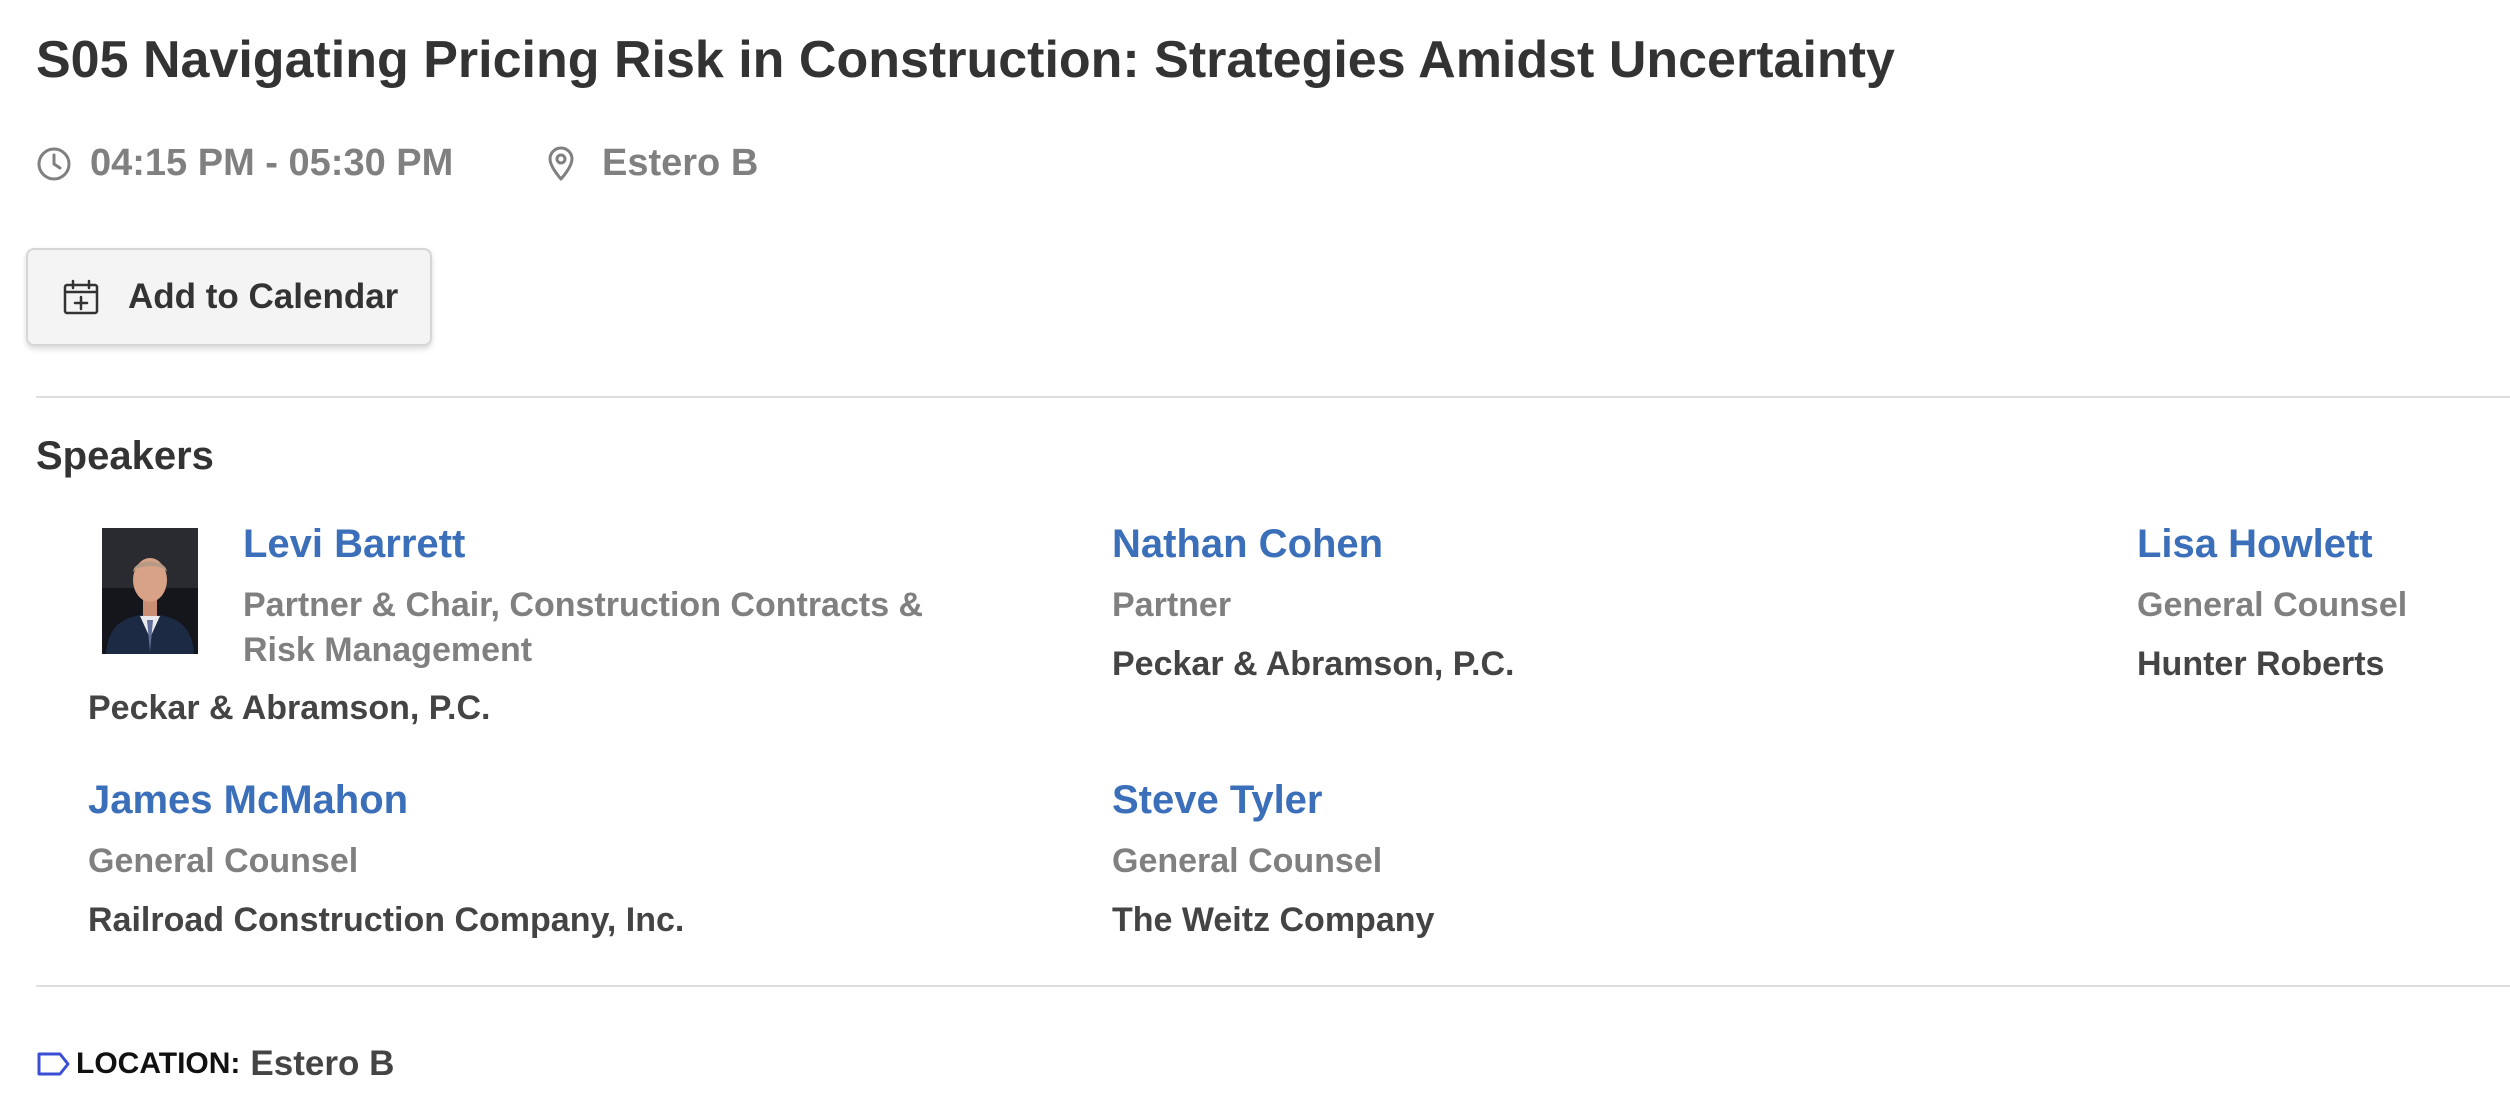 This screenshot has width=2510, height=1118. I want to click on map-pin-icon, so click(574, 164).